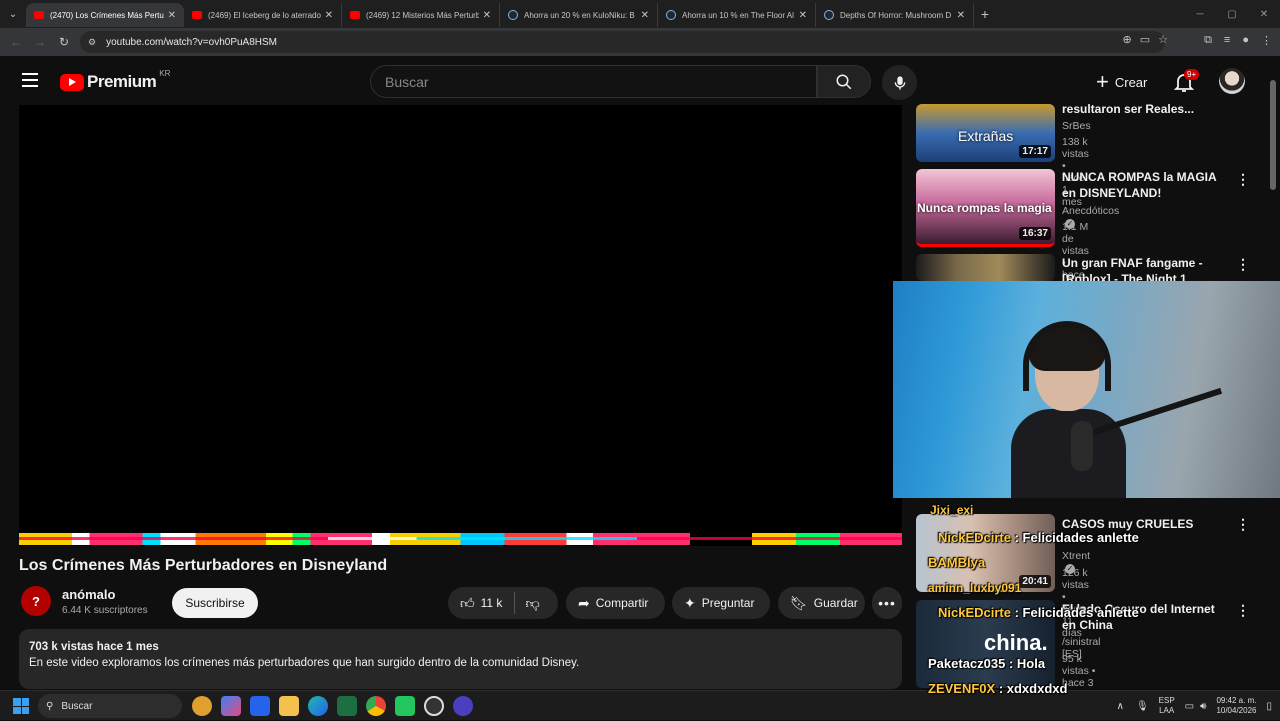 This screenshot has width=1280, height=721. What do you see at coordinates (985, 14) in the screenshot?
I see `new-tab-button: +` at bounding box center [985, 14].